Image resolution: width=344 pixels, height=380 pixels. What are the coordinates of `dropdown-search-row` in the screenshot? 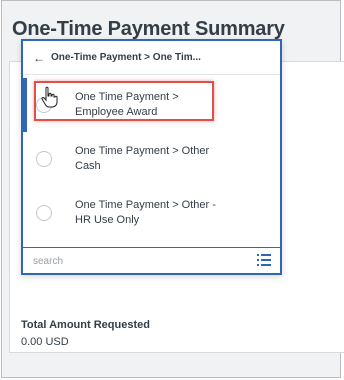 It's located at (151, 260).